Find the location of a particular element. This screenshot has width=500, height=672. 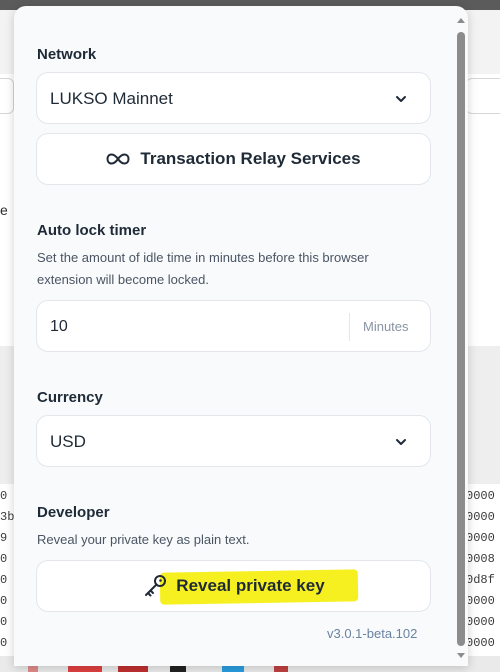

infinity-icon is located at coordinates (118, 159).